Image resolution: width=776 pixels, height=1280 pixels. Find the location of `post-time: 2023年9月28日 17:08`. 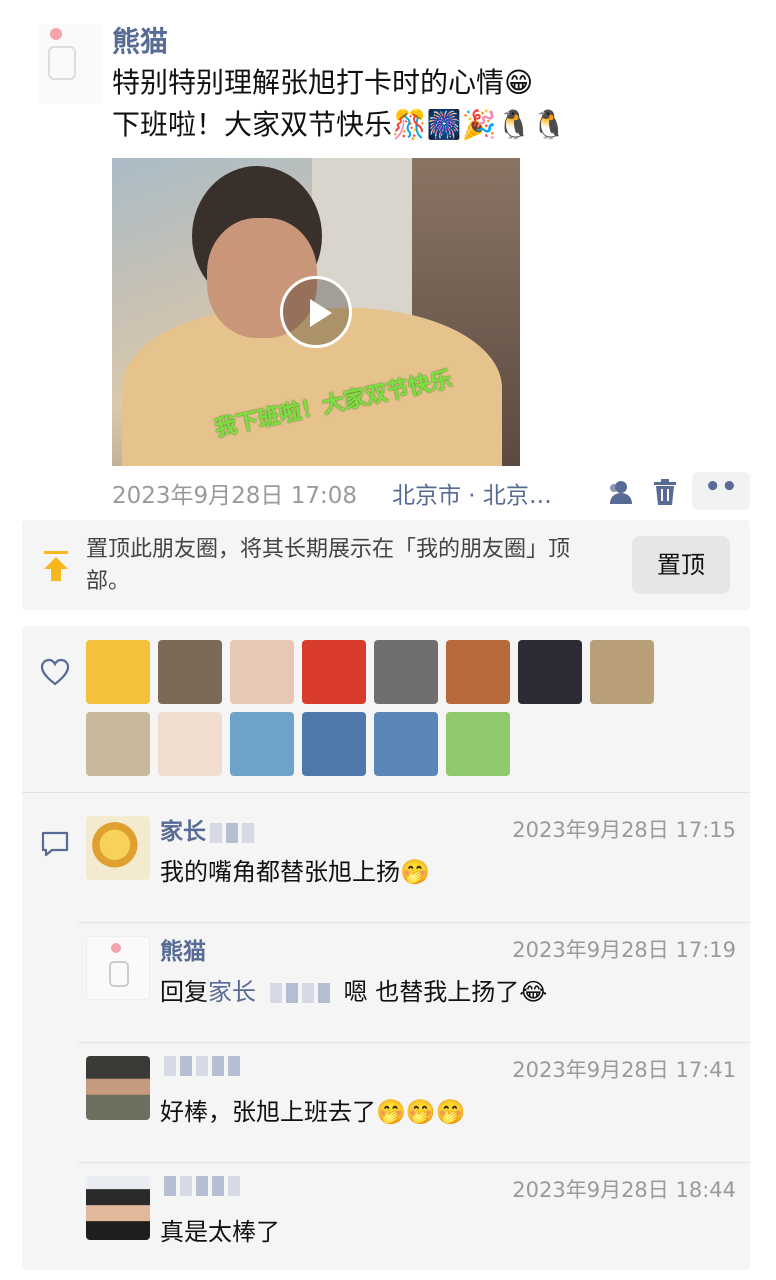

post-time: 2023年9月28日 17:08 is located at coordinates (235, 496).